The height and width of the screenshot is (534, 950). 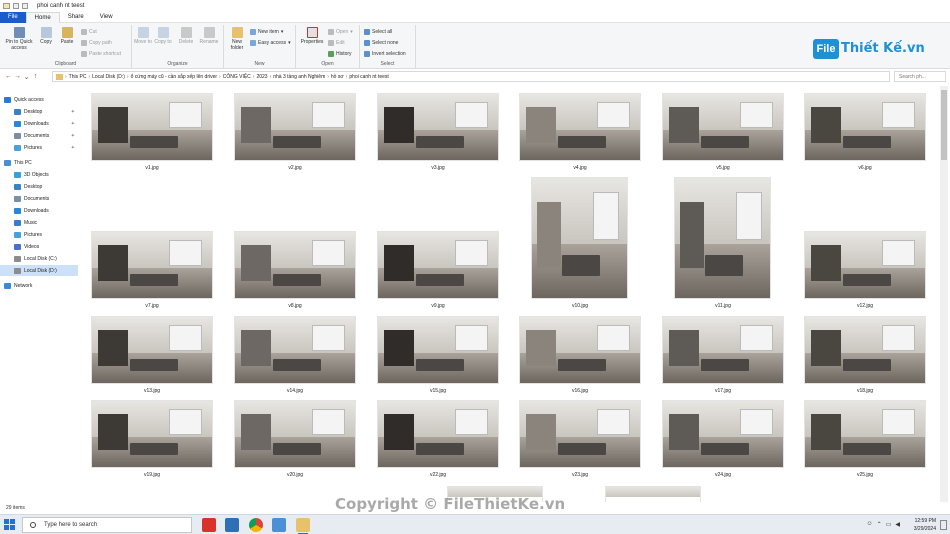 What do you see at coordinates (17, 76) in the screenshot?
I see `forward-arrow-icon: →` at bounding box center [17, 76].